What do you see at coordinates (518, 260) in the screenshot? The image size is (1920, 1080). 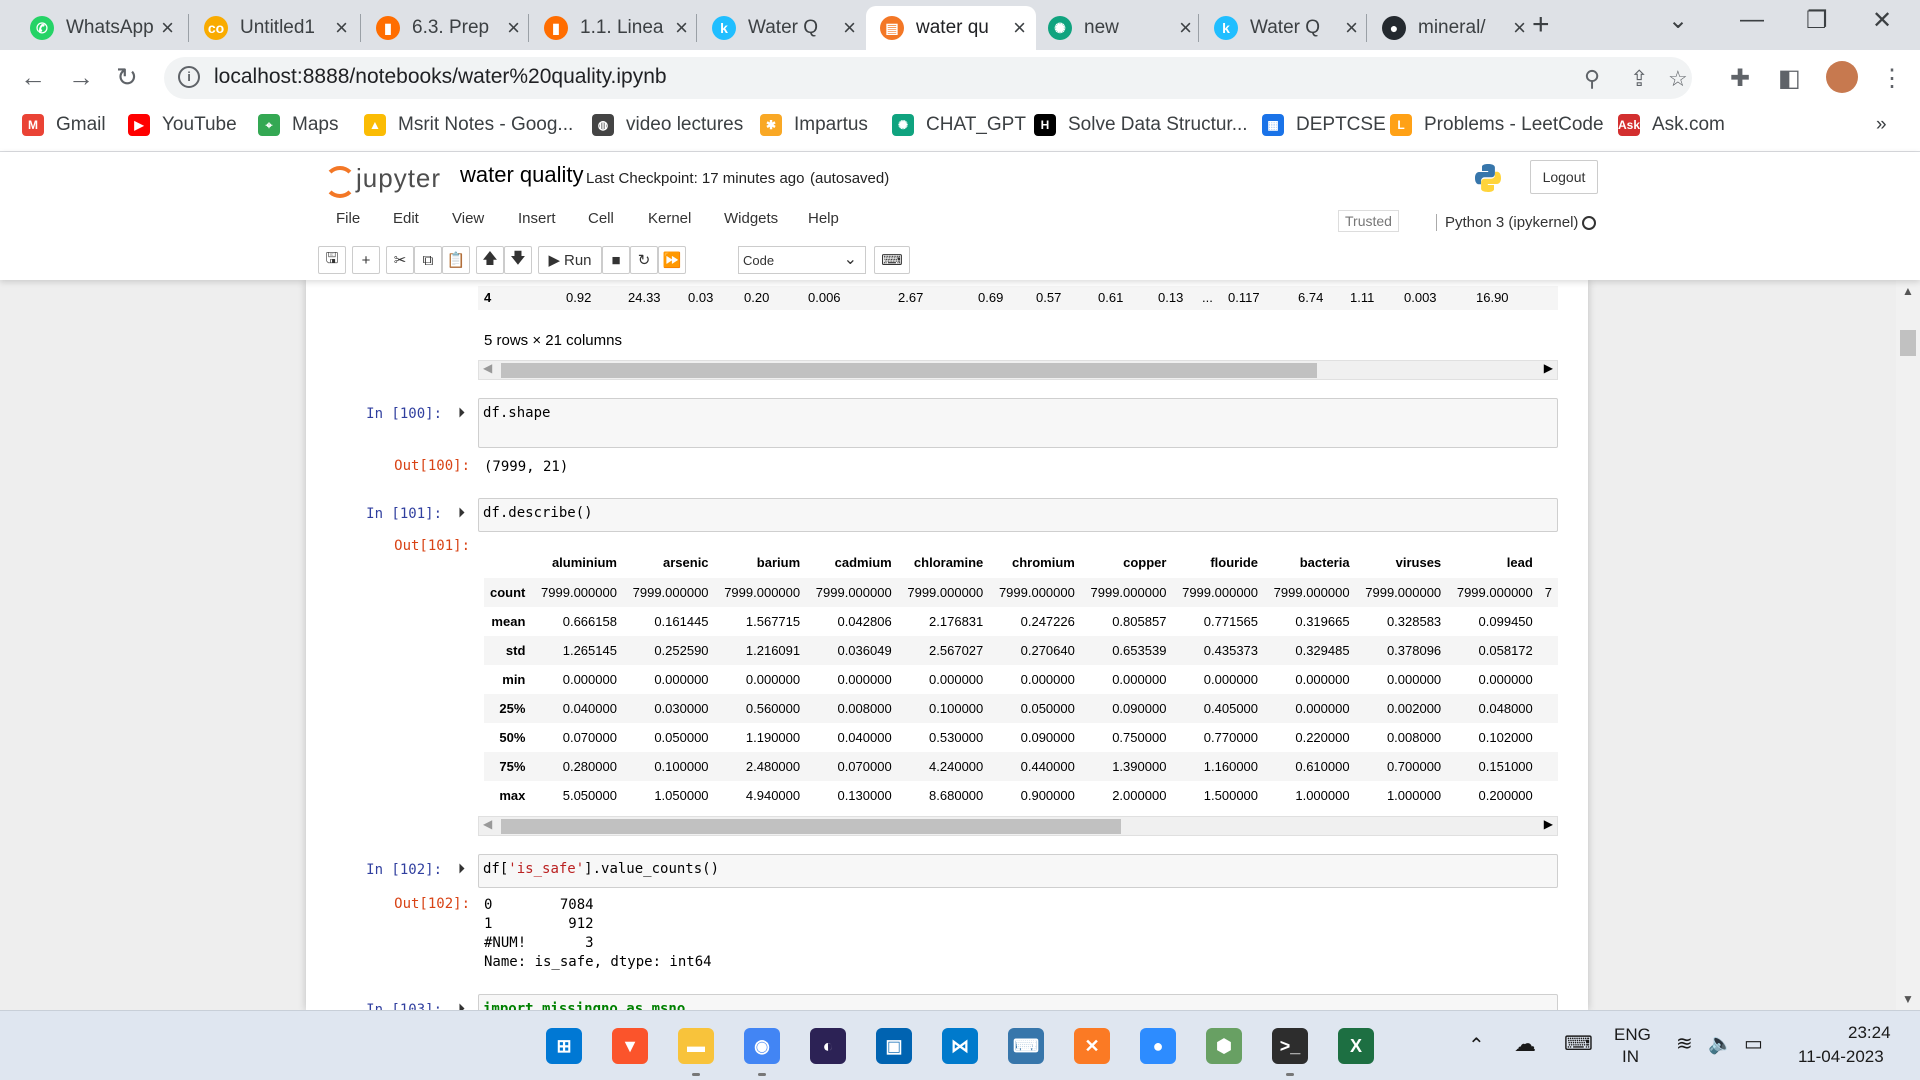 I see `move-down-icon: 🡇` at bounding box center [518, 260].